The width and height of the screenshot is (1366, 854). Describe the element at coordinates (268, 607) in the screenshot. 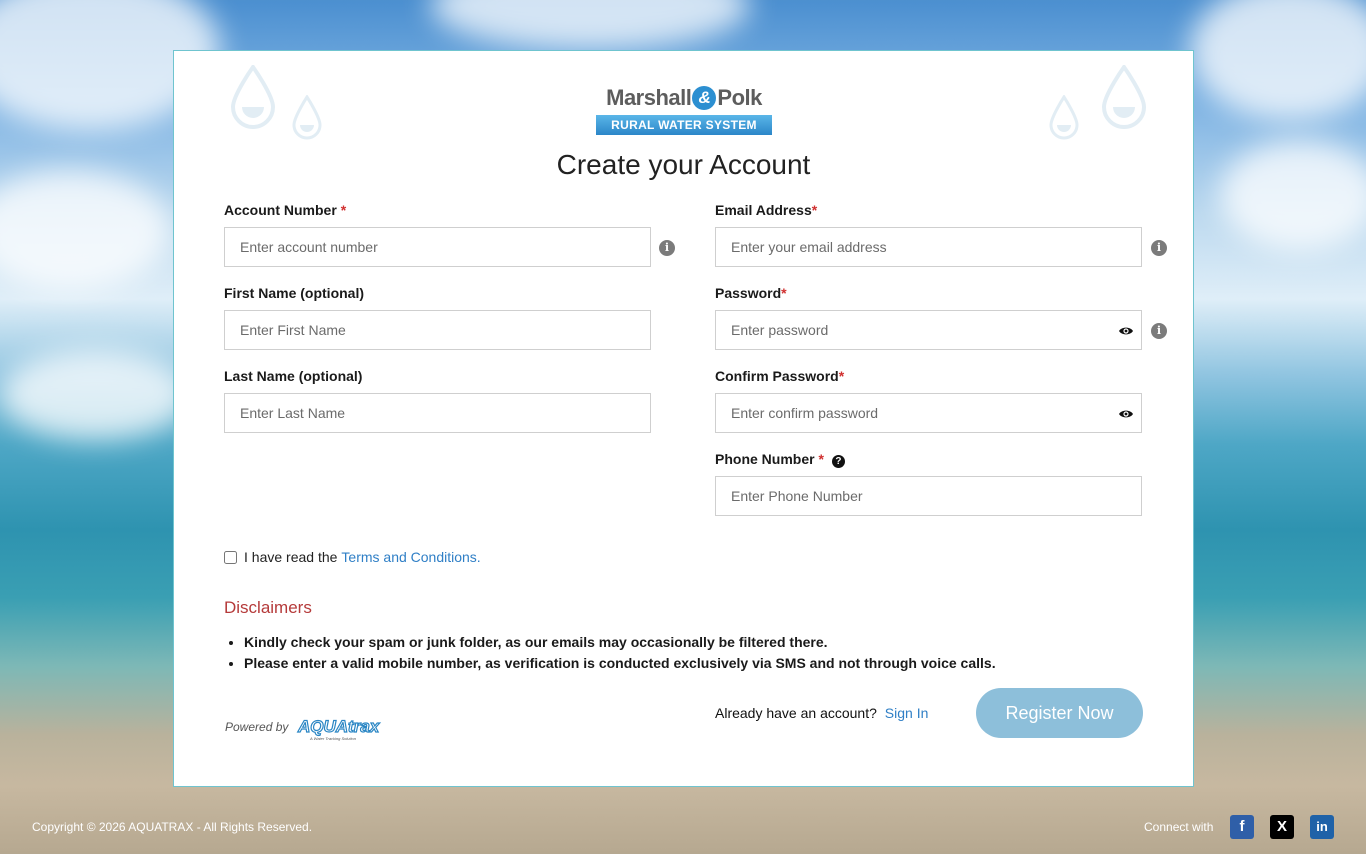

I see `disclaimers-title: Disclaimers` at that location.